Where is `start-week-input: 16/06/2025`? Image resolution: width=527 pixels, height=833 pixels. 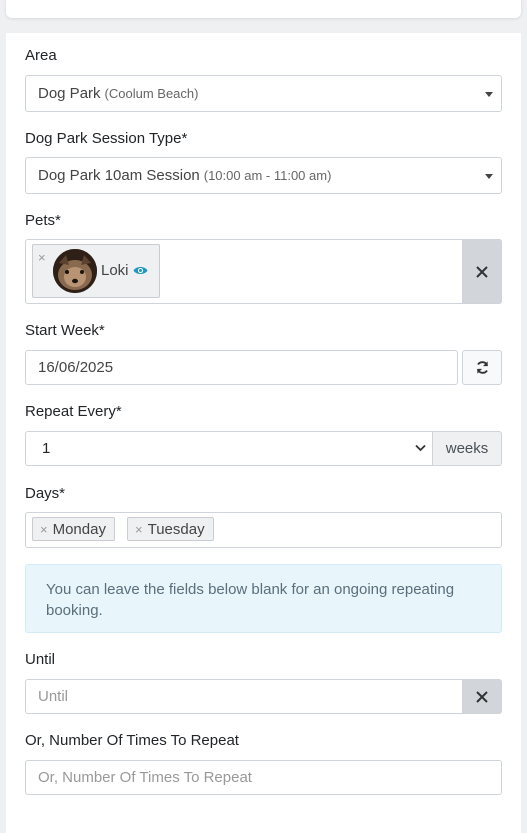
start-week-input: 16/06/2025 is located at coordinates (241, 367).